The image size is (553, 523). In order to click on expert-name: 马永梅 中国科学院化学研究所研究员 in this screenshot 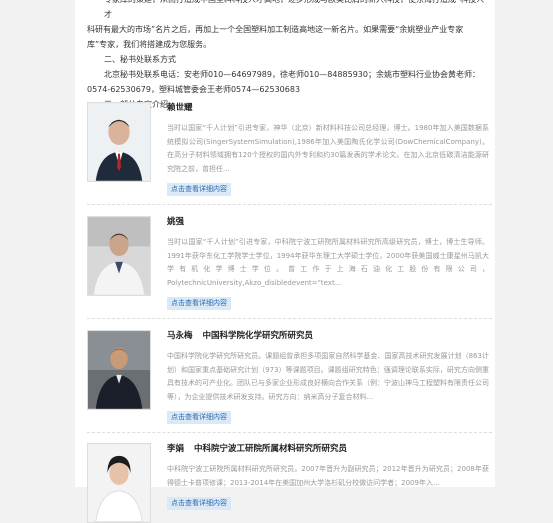, I will do `click(240, 336)`.